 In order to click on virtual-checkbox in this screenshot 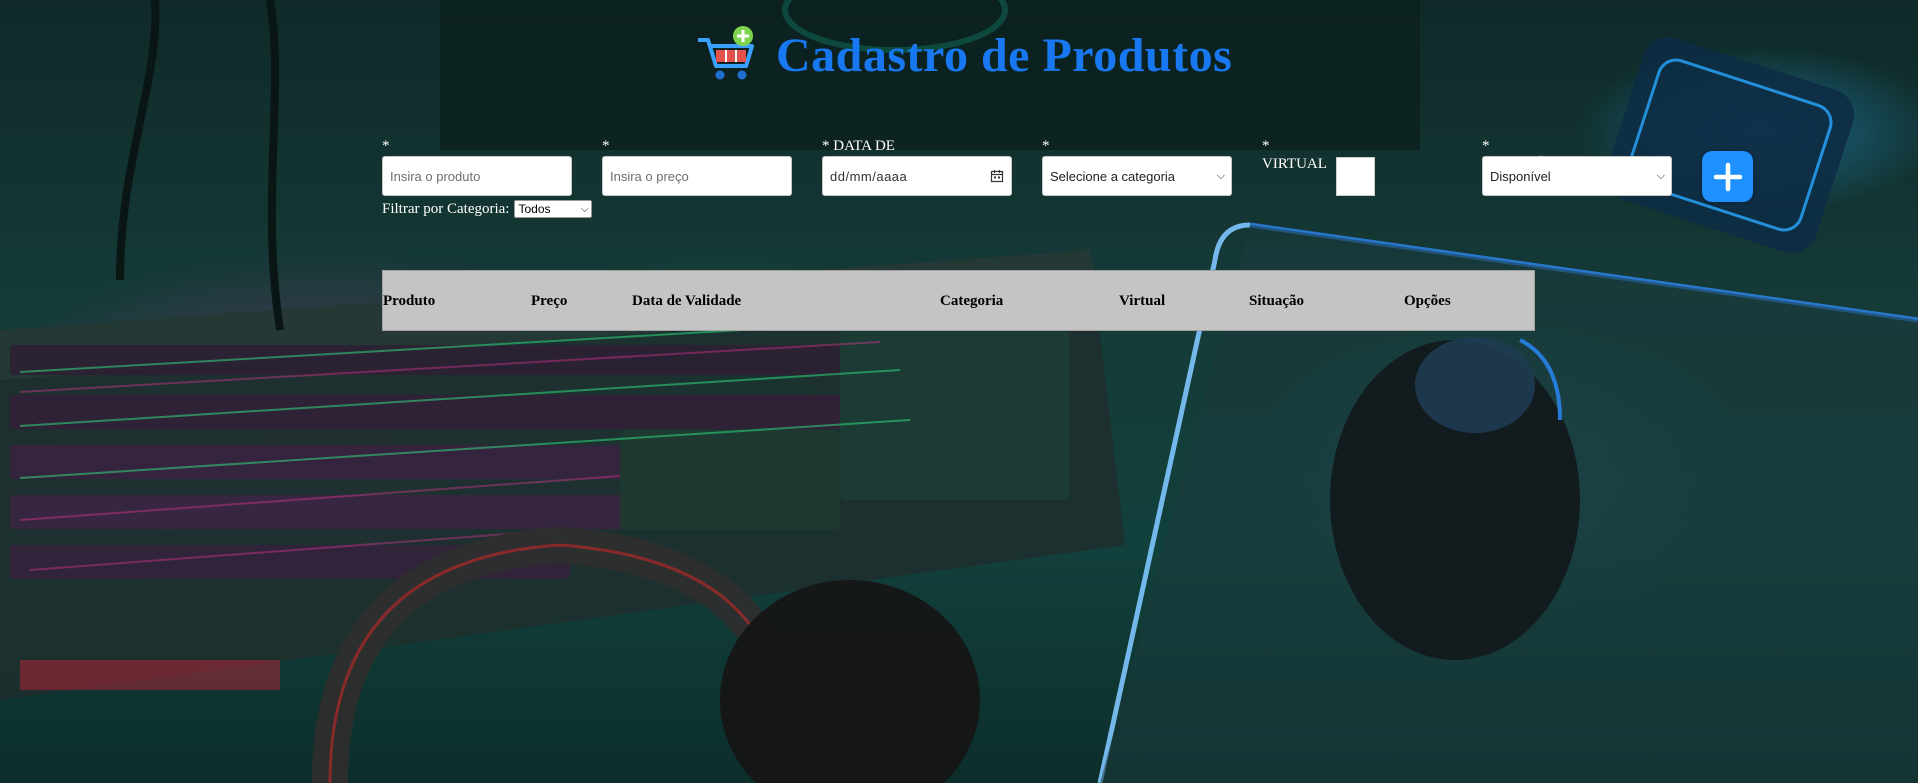, I will do `click(1355, 176)`.